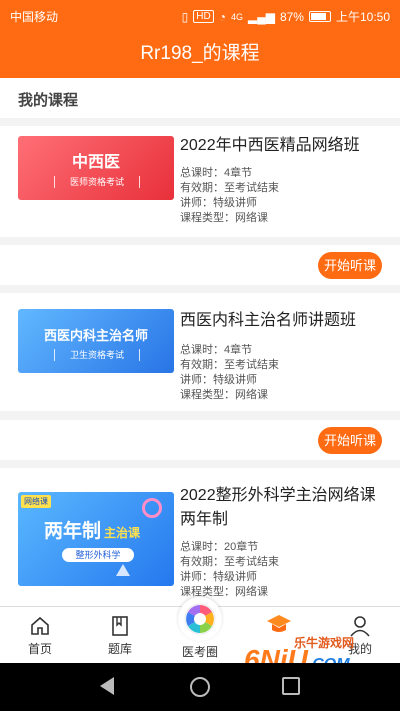 Image resolution: width=400 pixels, height=711 pixels. I want to click on course-thumbnail: 网络课 两年制 主治课 整形外科学, so click(96, 539).